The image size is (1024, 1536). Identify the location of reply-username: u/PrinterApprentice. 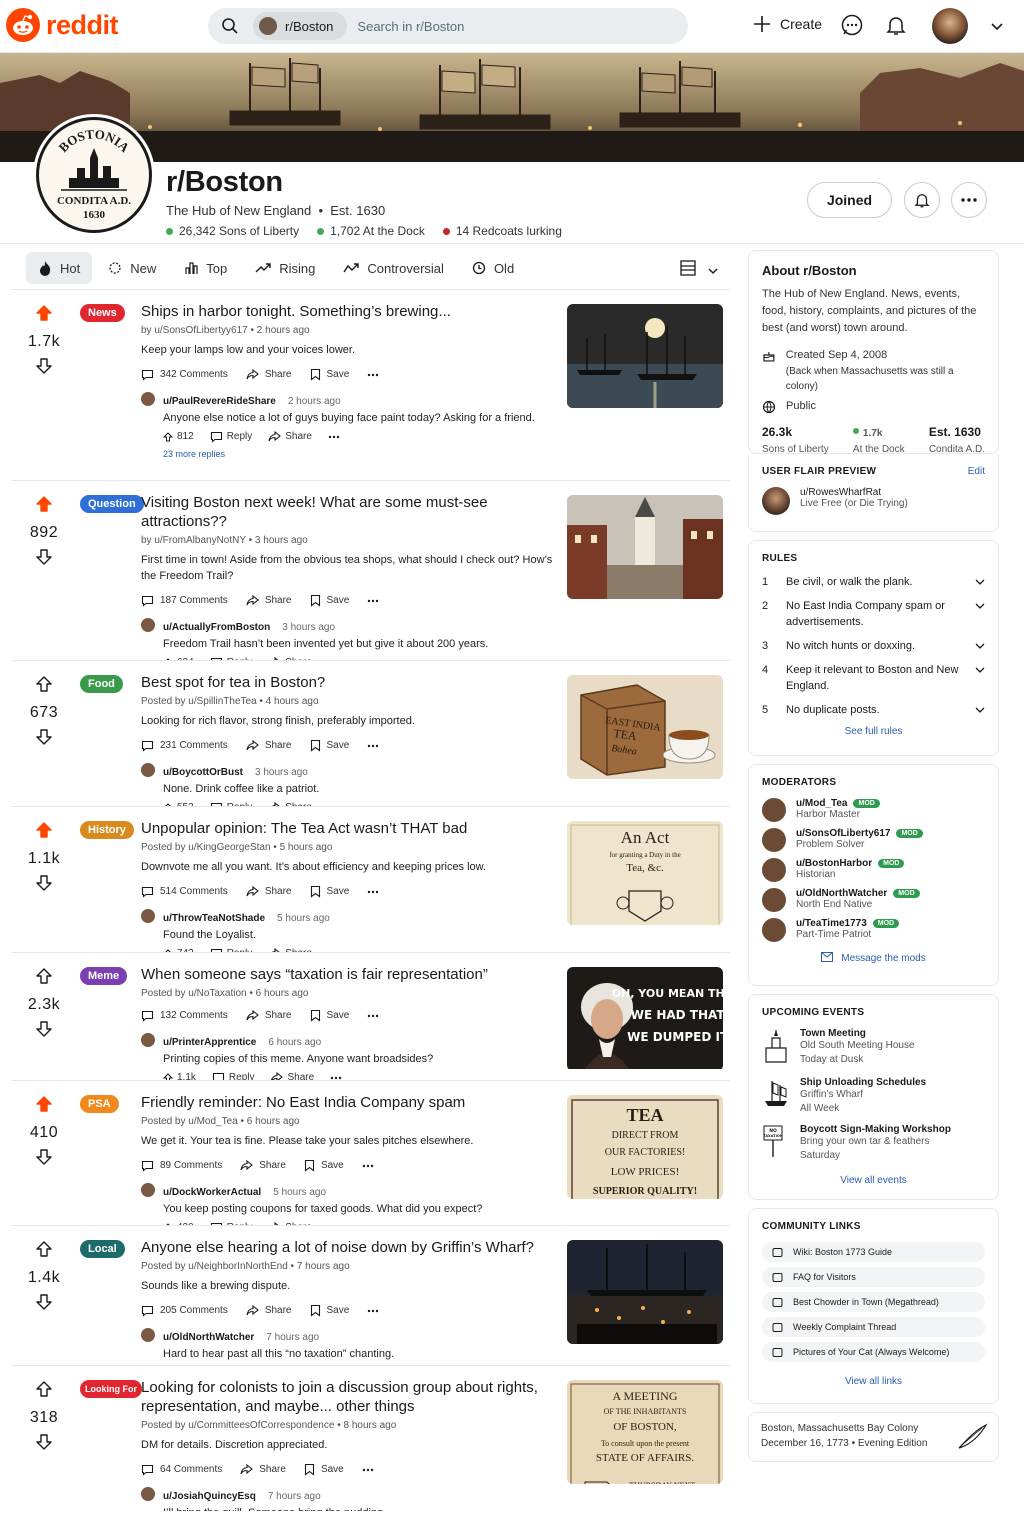
(209, 1042).